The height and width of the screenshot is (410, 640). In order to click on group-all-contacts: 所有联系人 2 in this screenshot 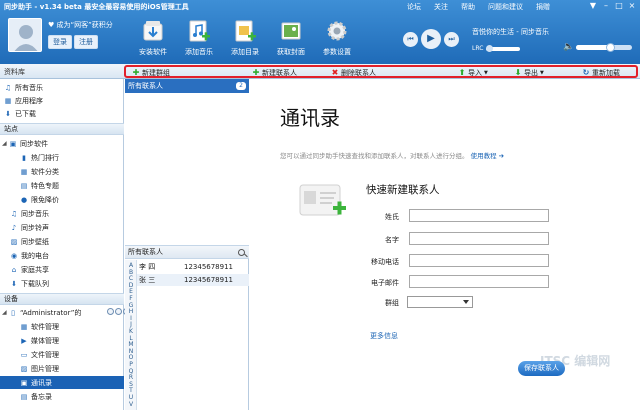, I will do `click(187, 86)`.